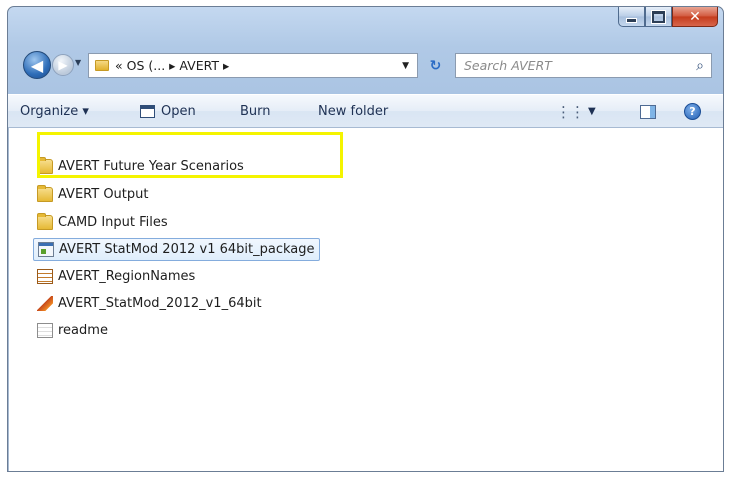 The image size is (740, 481). I want to click on open-label: Open, so click(178, 111).